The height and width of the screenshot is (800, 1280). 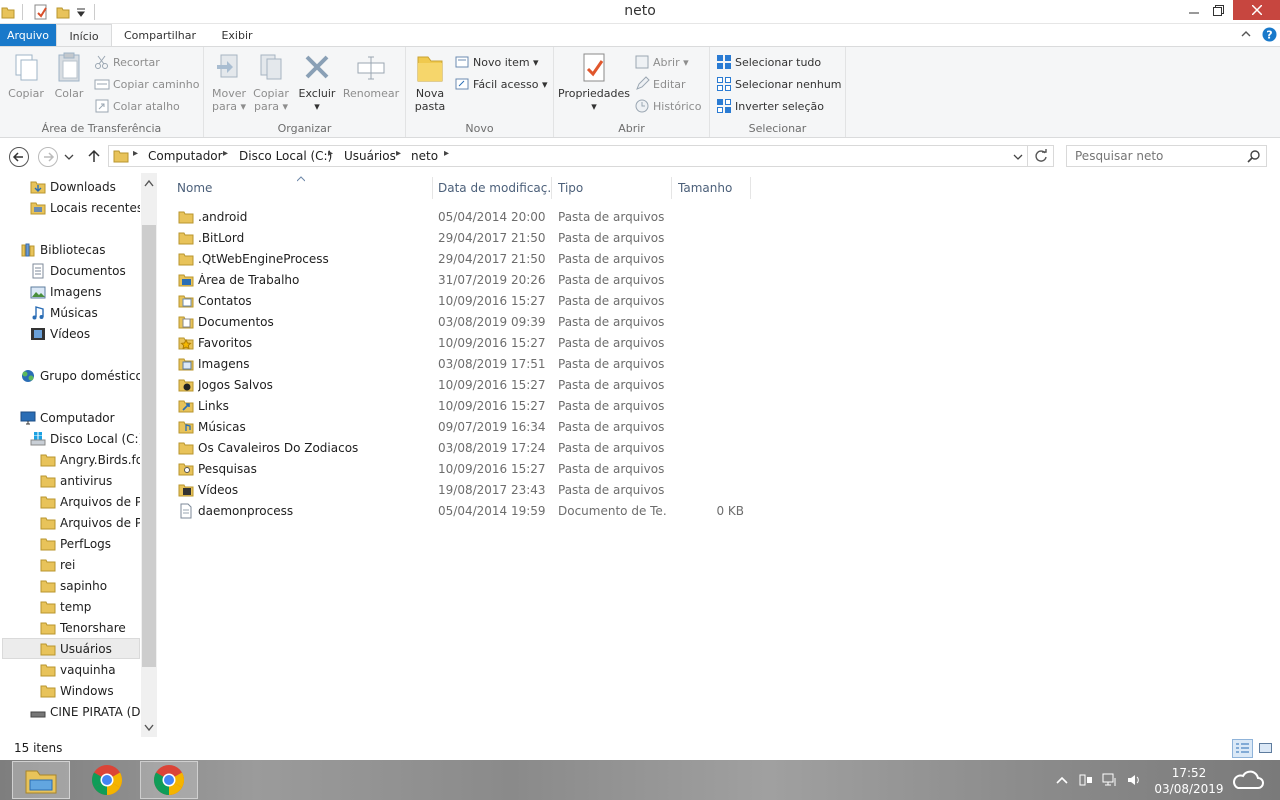 What do you see at coordinates (85, 312) in the screenshot?
I see `nav-item-music: Músicas` at bounding box center [85, 312].